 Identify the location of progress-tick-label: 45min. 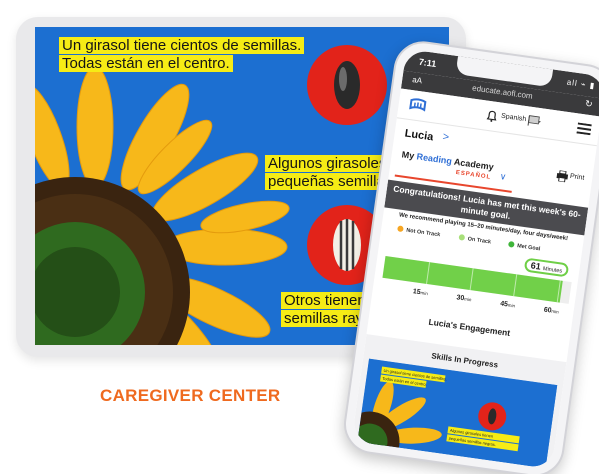
(507, 304).